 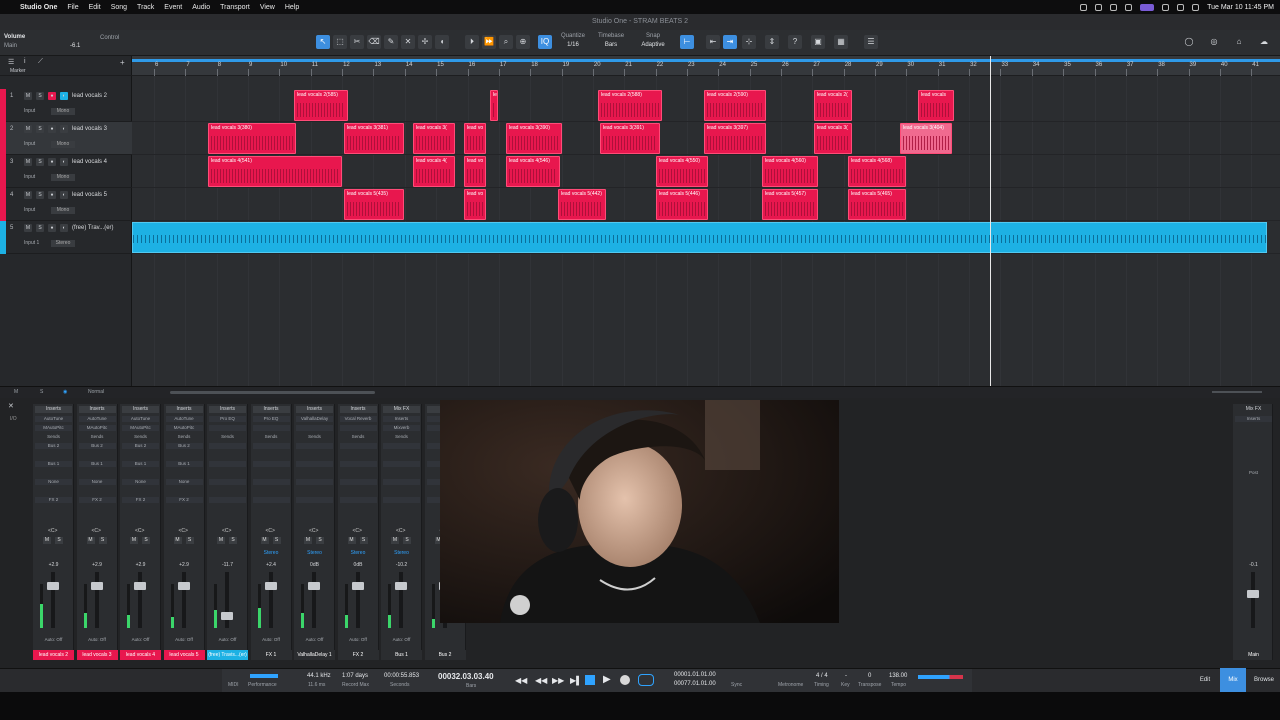 I want to click on home-icon: ⌂, so click(x=1239, y=42).